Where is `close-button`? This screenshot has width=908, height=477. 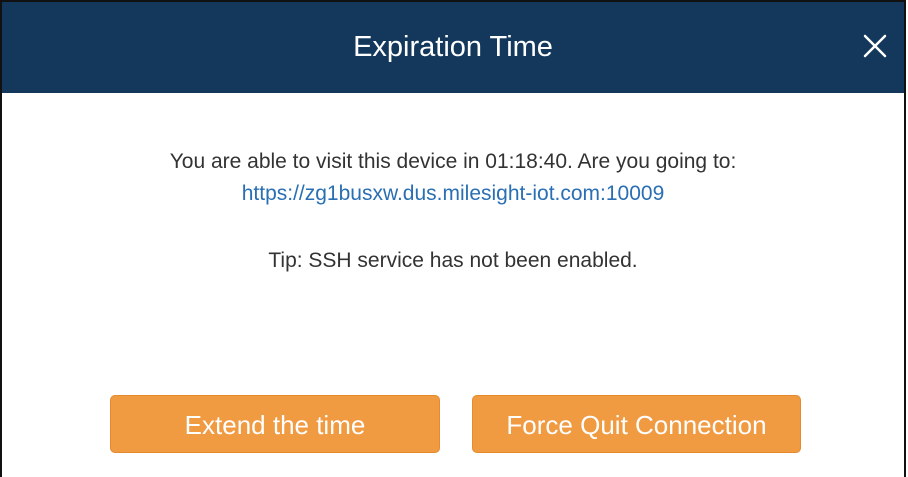 close-button is located at coordinates (875, 46).